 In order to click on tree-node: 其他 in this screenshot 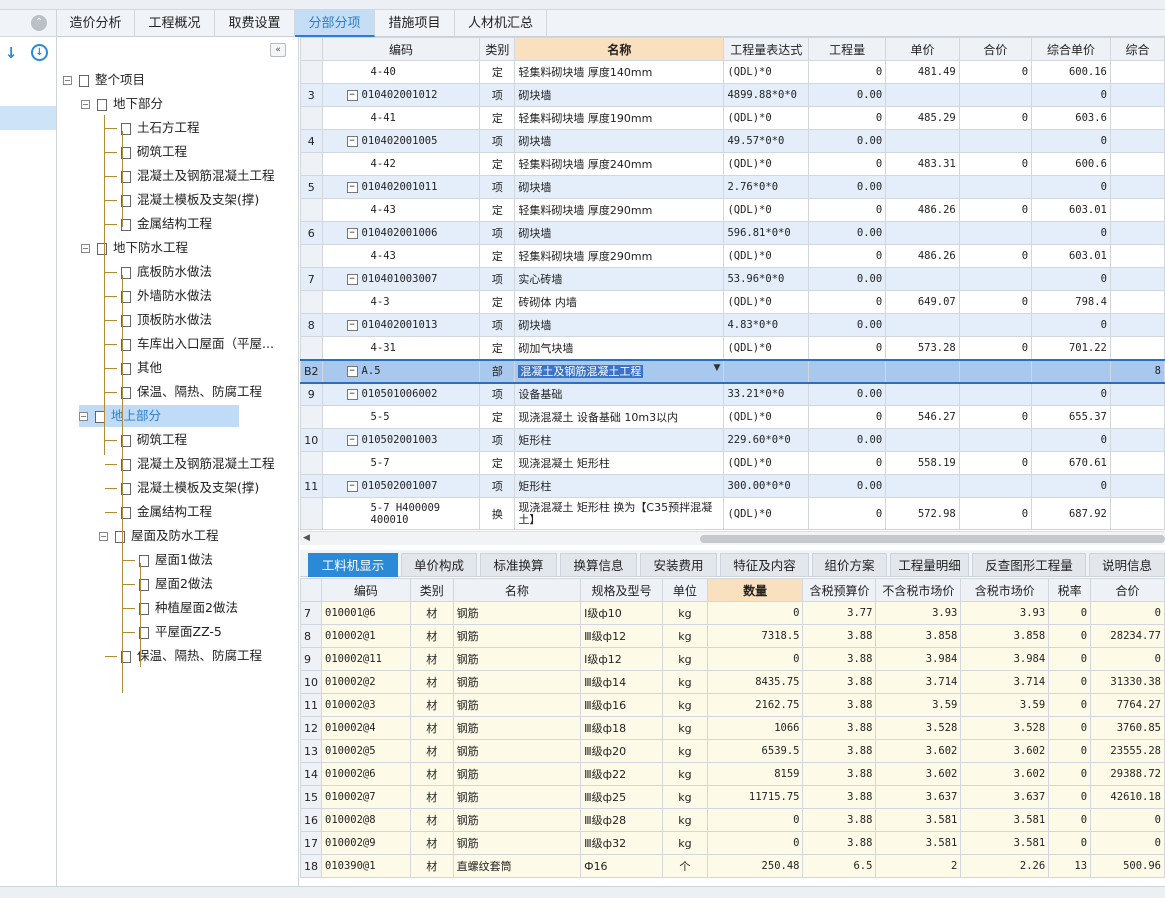, I will do `click(141, 368)`.